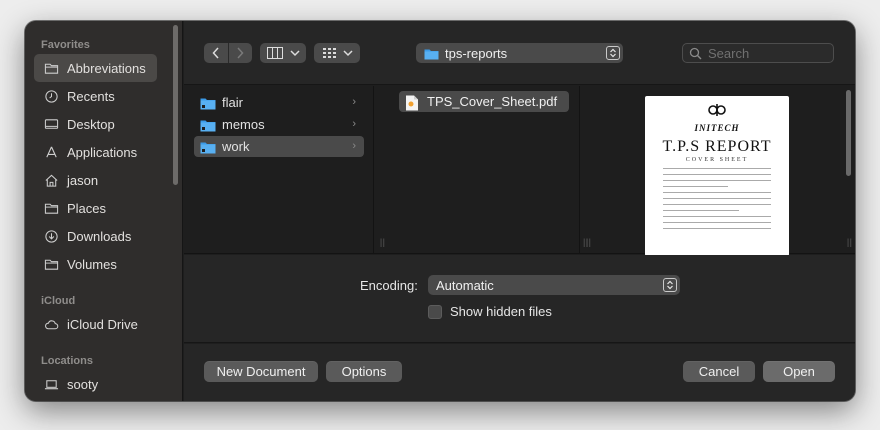 This screenshot has height=430, width=880. What do you see at coordinates (476, 53) in the screenshot?
I see `location-label: tps-reports` at bounding box center [476, 53].